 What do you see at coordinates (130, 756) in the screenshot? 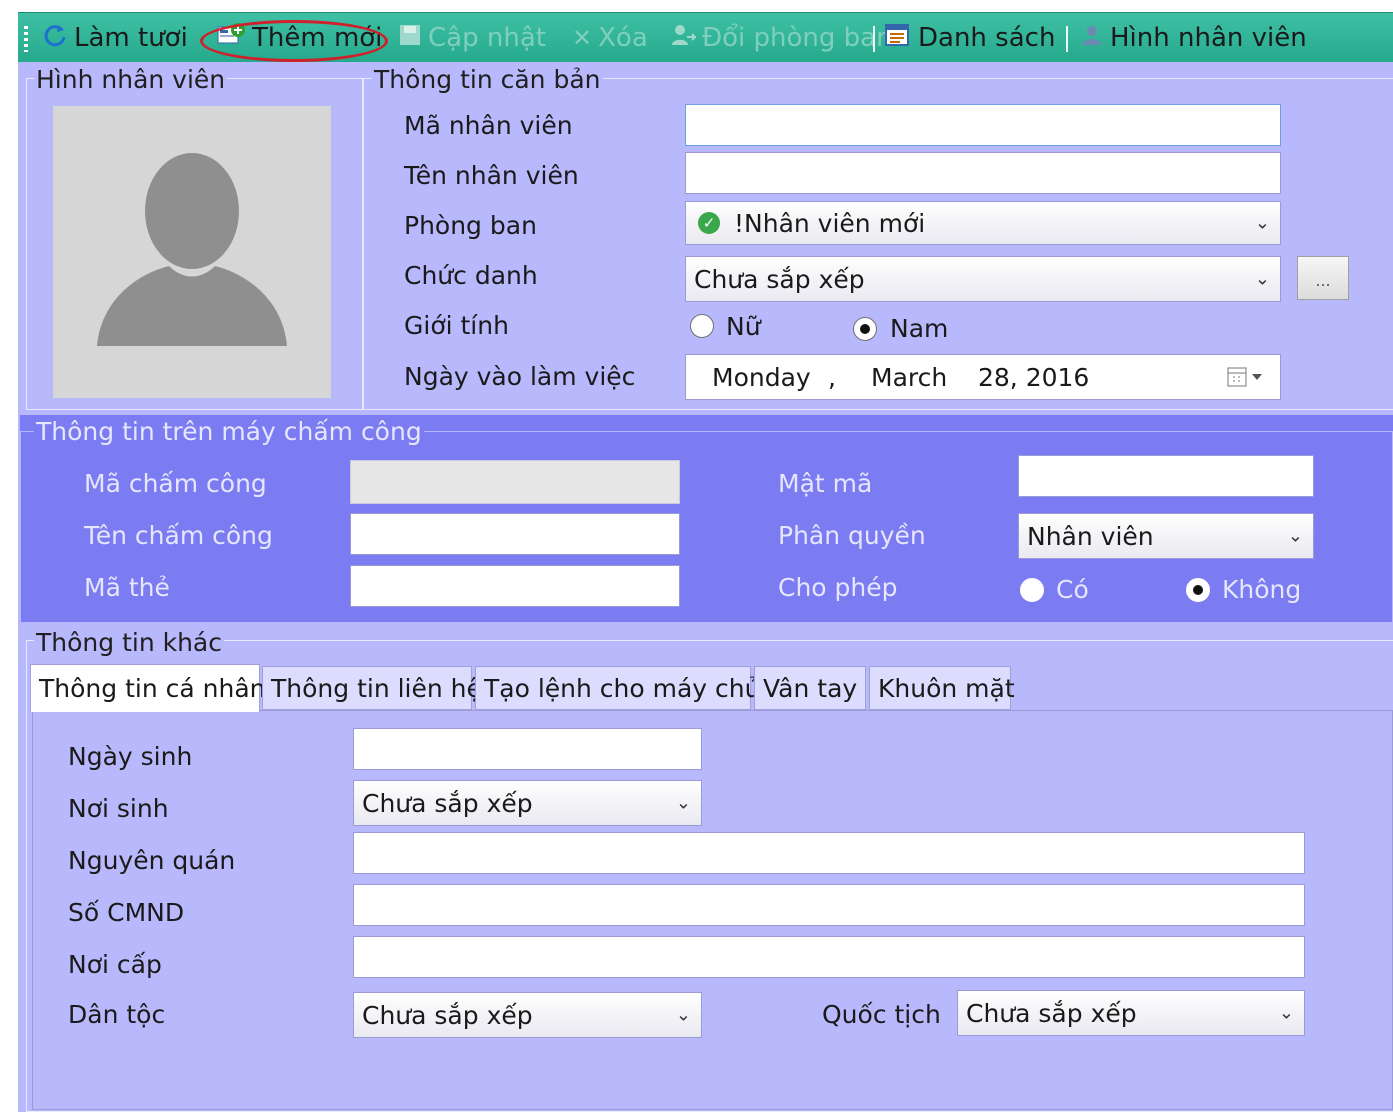
I see `birthday-label: Ngày sinh` at bounding box center [130, 756].